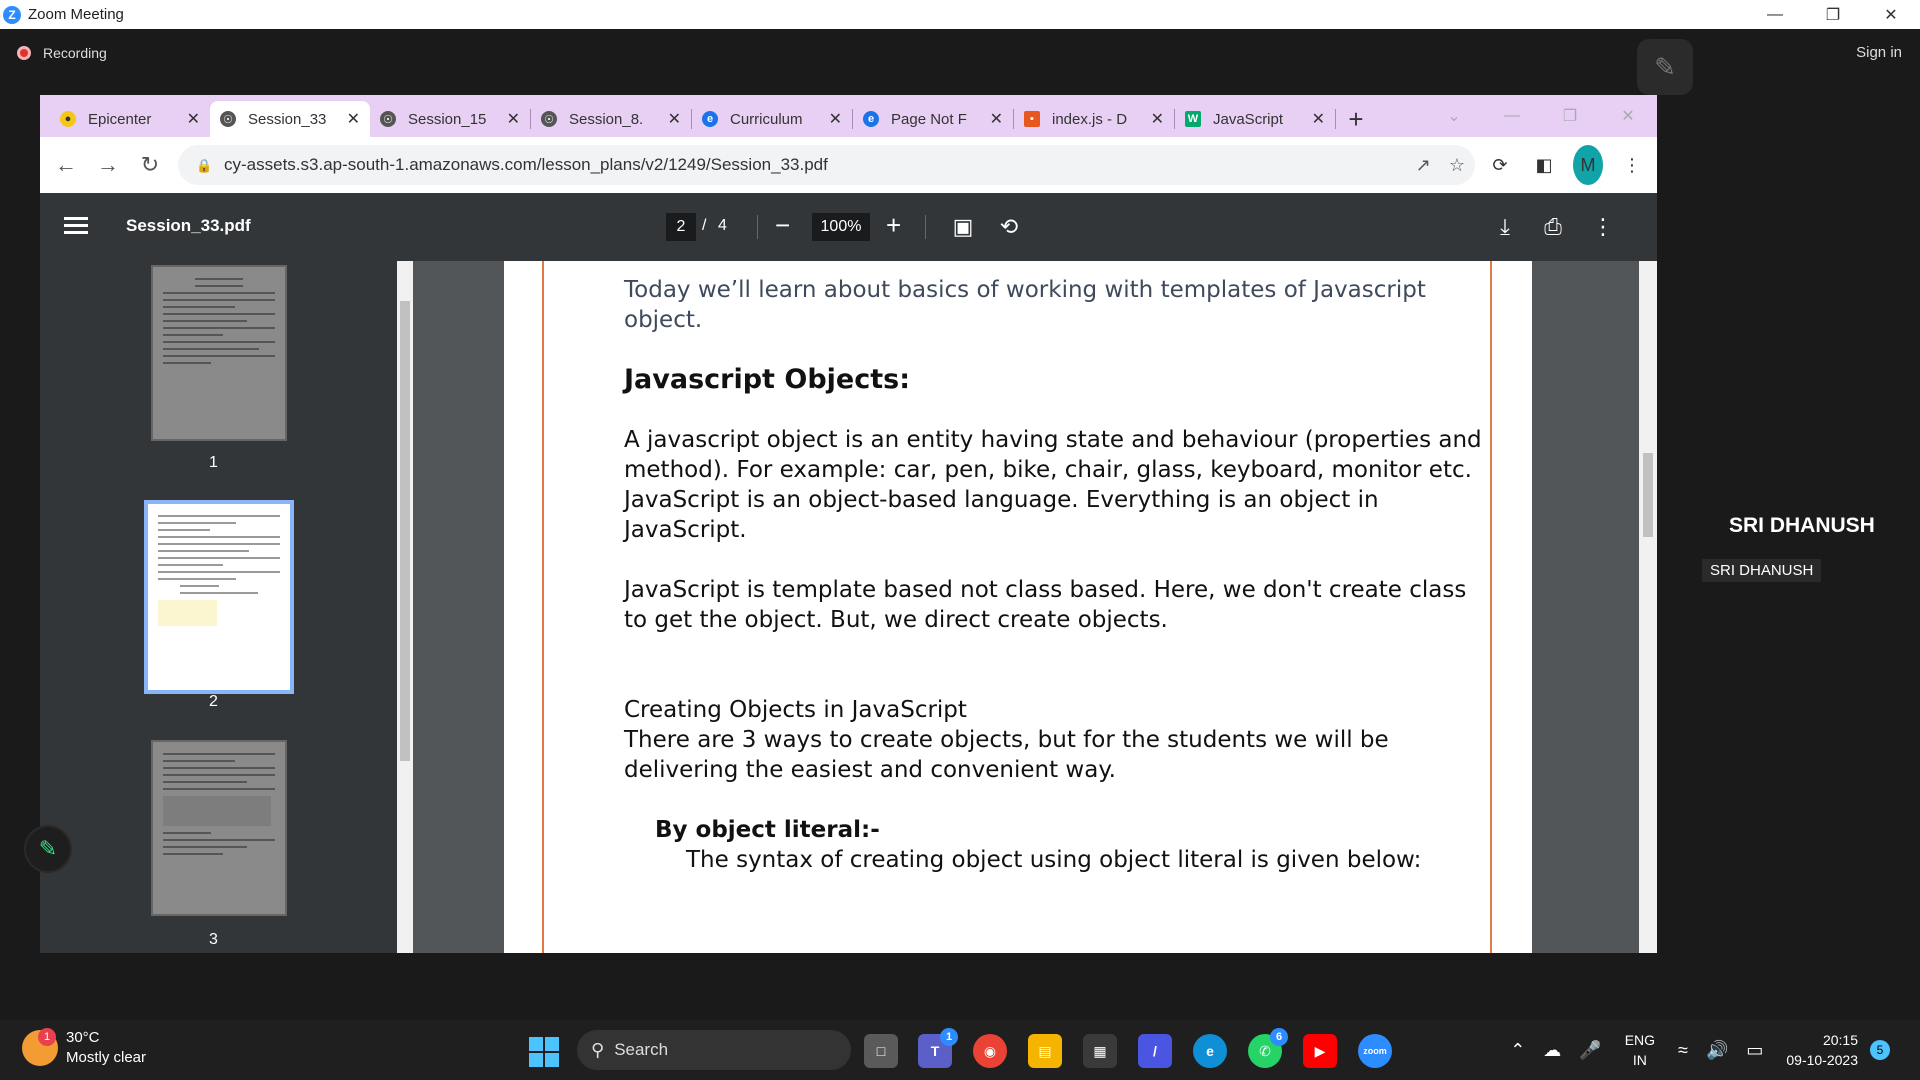  What do you see at coordinates (1100, 1051) in the screenshot?
I see `microsoft-store-icon: ▦` at bounding box center [1100, 1051].